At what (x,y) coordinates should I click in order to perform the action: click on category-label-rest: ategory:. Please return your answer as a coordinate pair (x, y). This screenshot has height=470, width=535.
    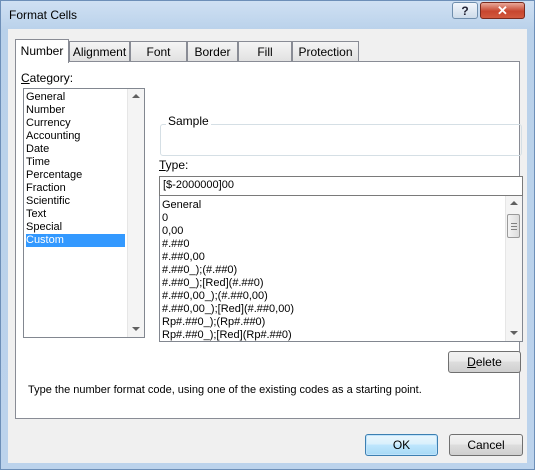
    Looking at the image, I should click on (51, 78).